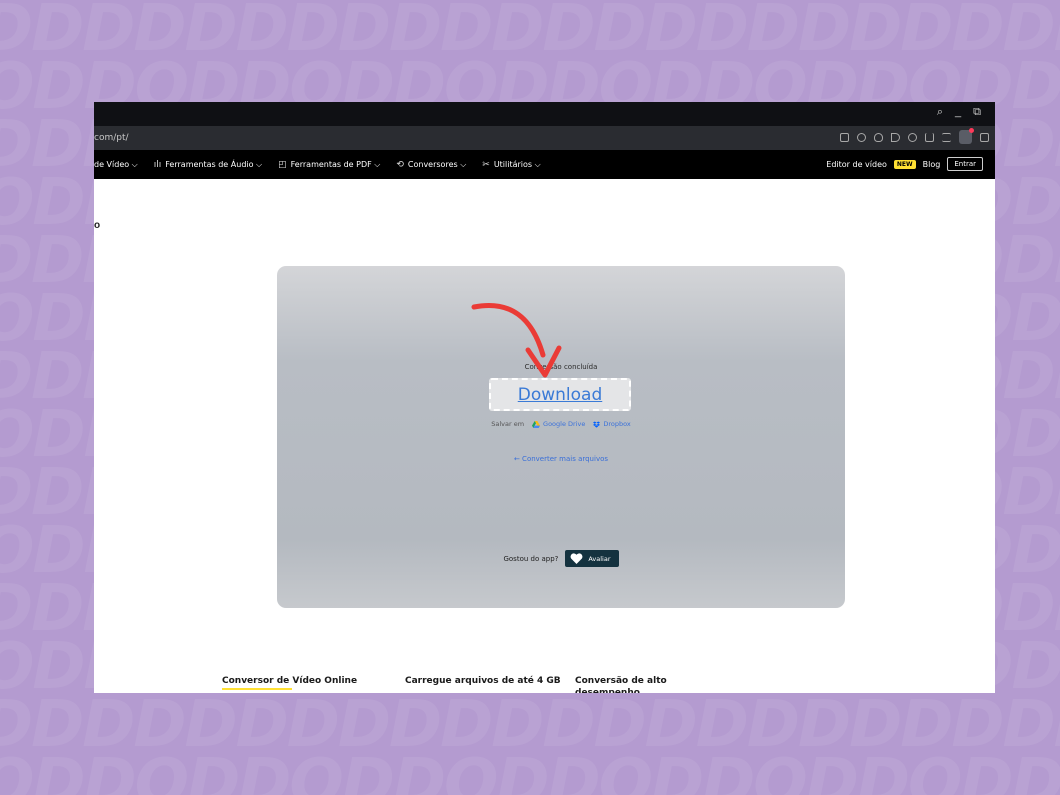  I want to click on nav-audio-tools: ılı Ferramentas de Áudio ⌵, so click(208, 165).